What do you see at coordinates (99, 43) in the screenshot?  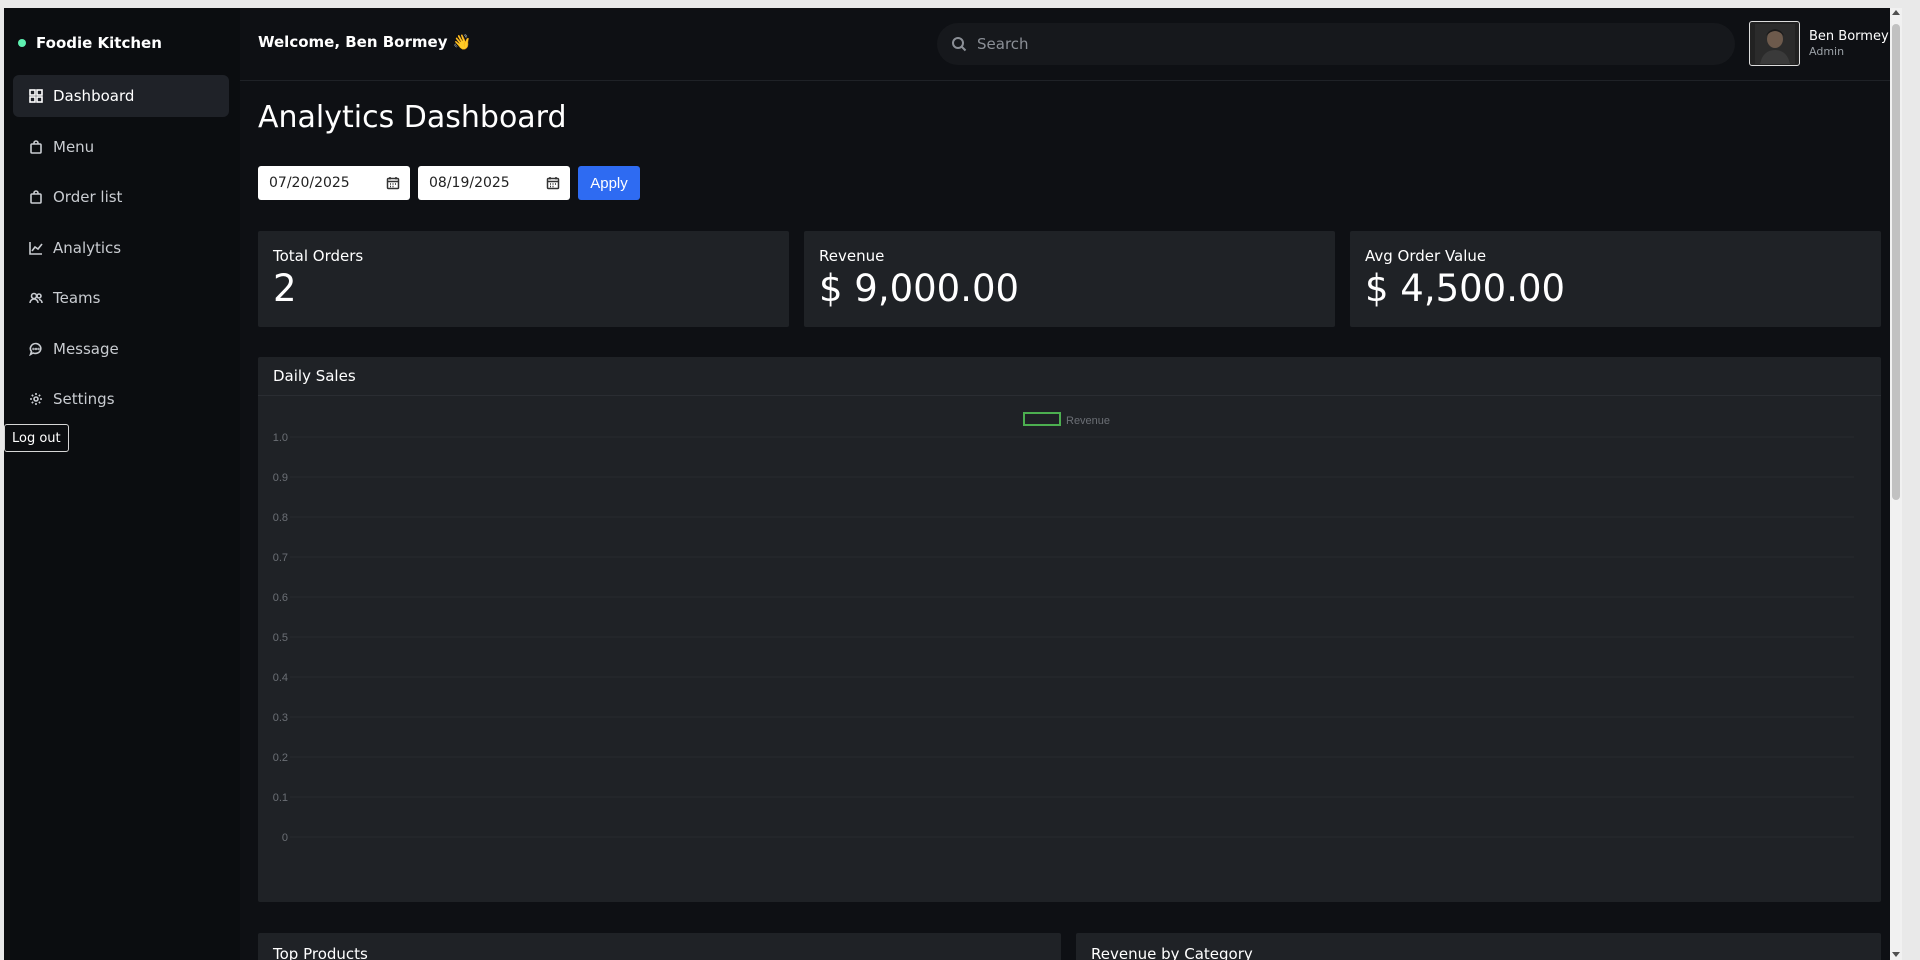 I see `brand-name: Foodie Kitchen` at bounding box center [99, 43].